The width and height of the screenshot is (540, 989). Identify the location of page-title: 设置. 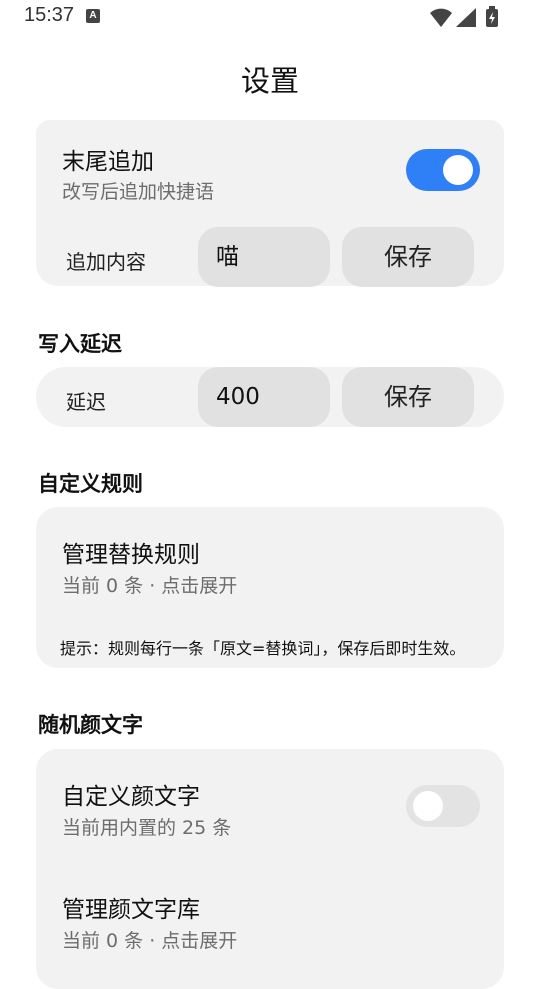
(269, 81).